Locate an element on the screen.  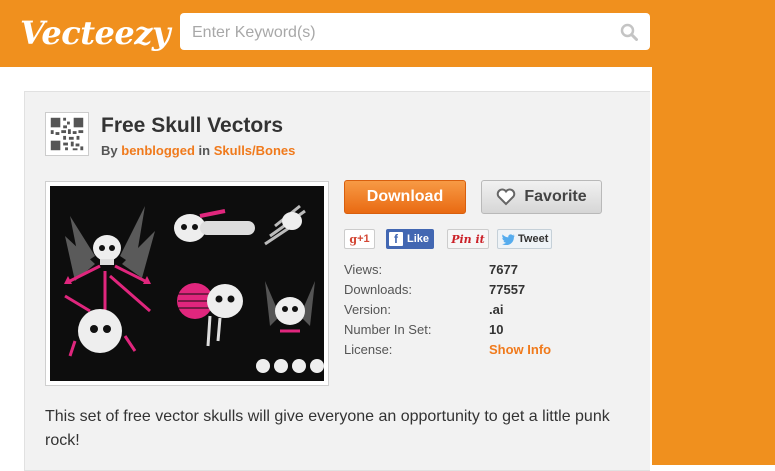
views-label: Views: is located at coordinates (363, 269).